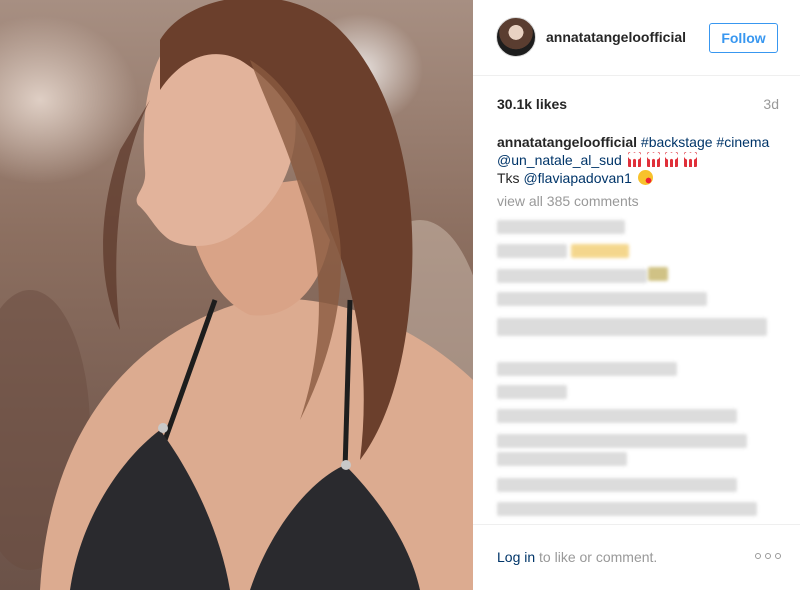 The image size is (800, 590). I want to click on hashtag-cinema: #cinema, so click(742, 142).